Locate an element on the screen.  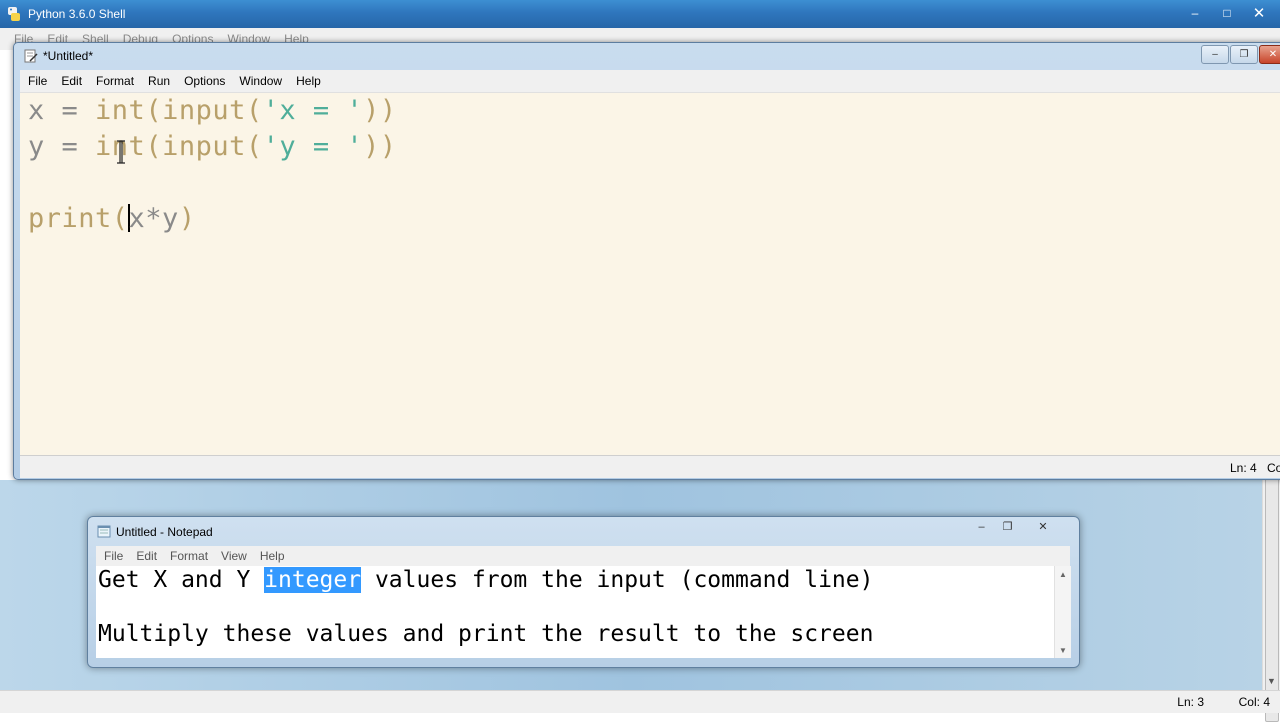
shell-statusbar: Ln: 3 Col: 4 is located at coordinates (640, 701).